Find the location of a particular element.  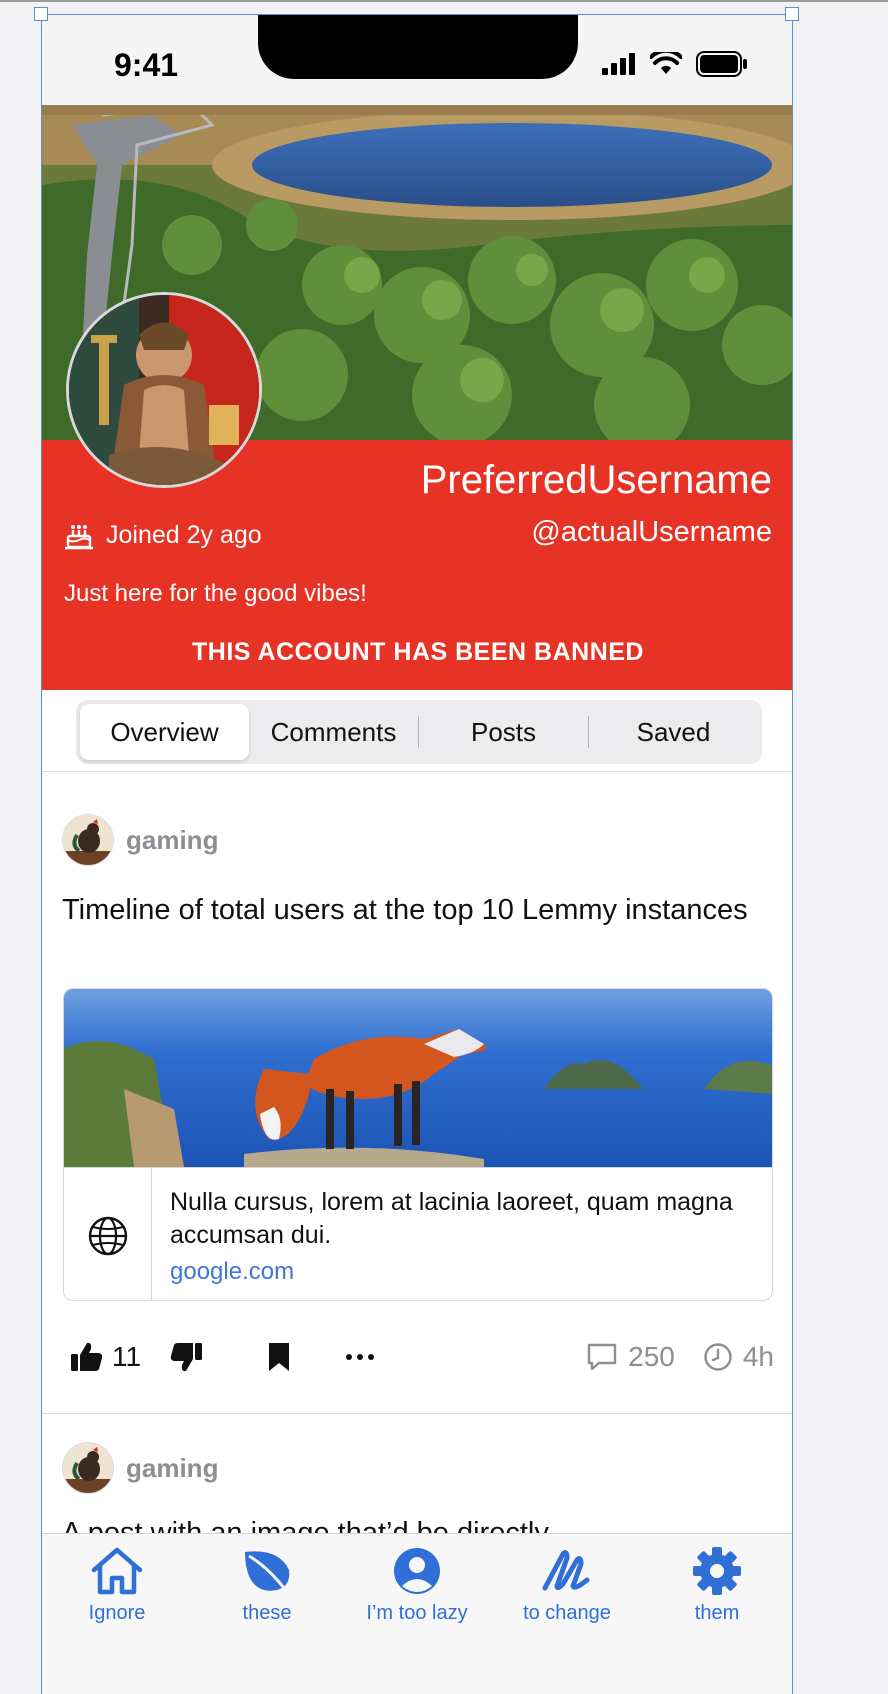

globe-icon is located at coordinates (107, 1235).